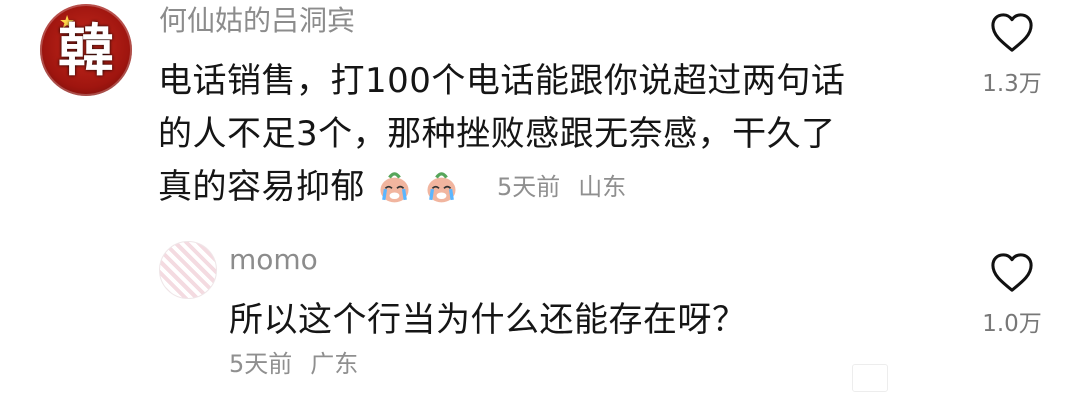 Image resolution: width=1080 pixels, height=406 pixels. Describe the element at coordinates (488, 320) in the screenshot. I see `comment-text-line-1: 所以这个行当为什么还能存在呀？` at that location.